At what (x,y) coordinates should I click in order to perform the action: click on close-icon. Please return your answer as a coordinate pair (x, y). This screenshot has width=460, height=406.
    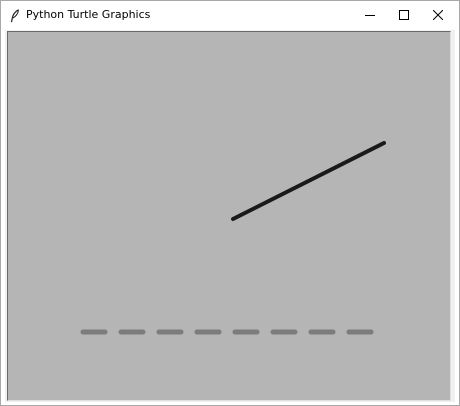
    Looking at the image, I should click on (438, 15).